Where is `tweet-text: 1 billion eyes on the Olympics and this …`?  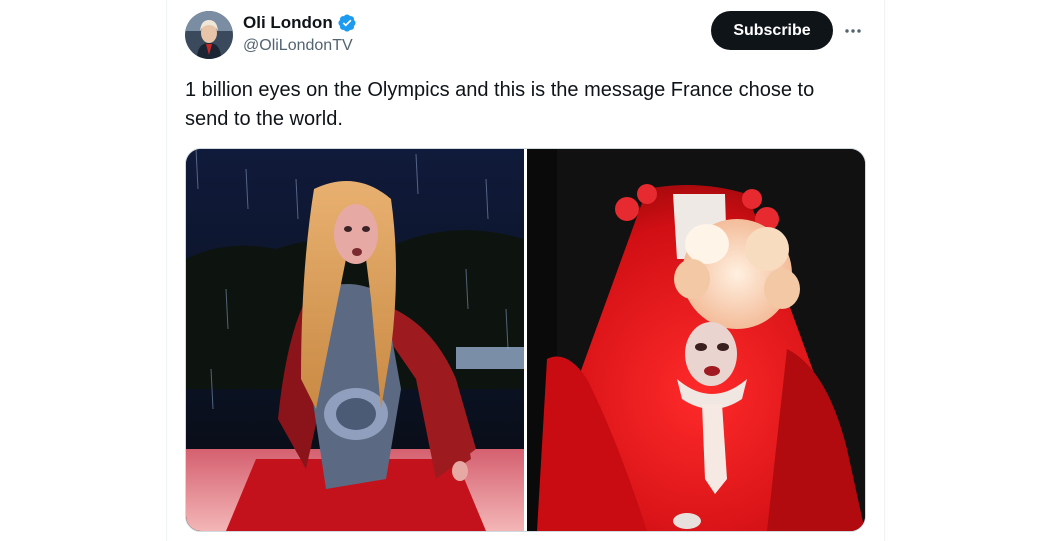
tweet-text: 1 billion eyes on the Olympics and this … is located at coordinates (500, 104).